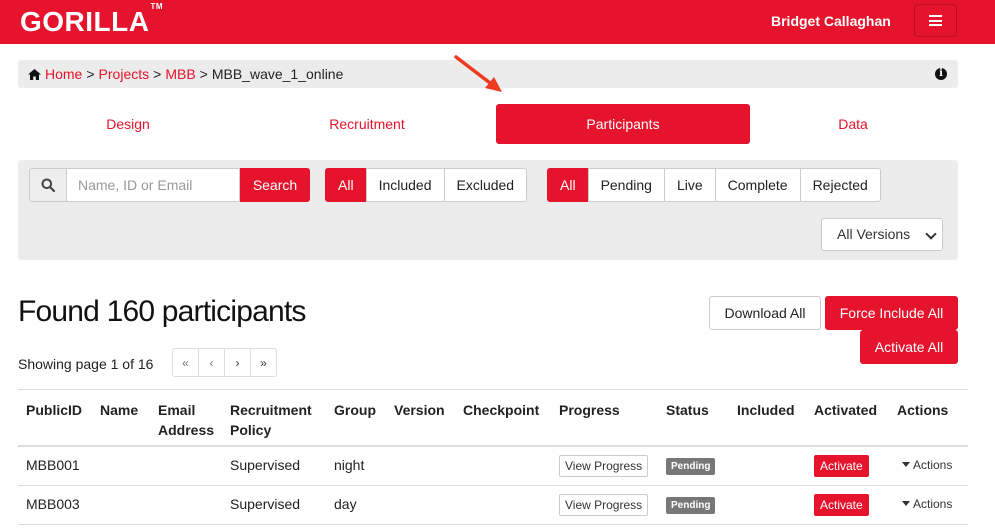 The image size is (995, 532). I want to click on chevron-down-icon, so click(931, 234).